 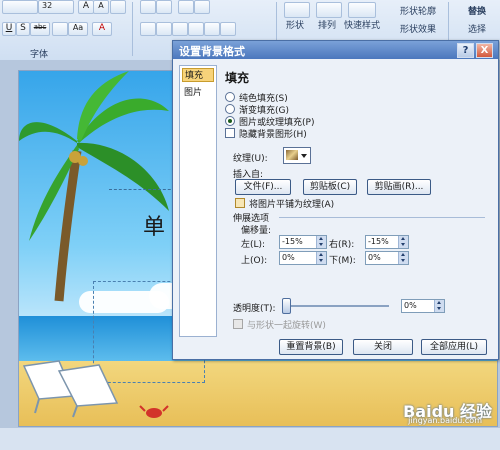 I want to click on grow-font-button: A, so click(x=86, y=7).